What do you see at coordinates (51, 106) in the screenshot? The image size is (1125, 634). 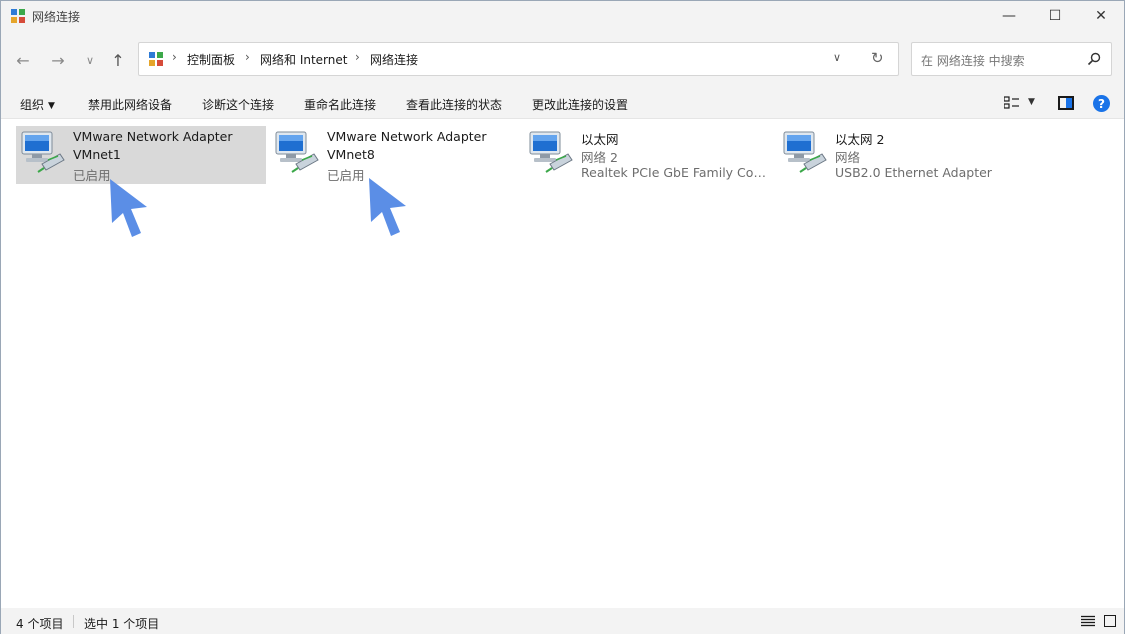 I see `caret-down-icon: ▼` at bounding box center [51, 106].